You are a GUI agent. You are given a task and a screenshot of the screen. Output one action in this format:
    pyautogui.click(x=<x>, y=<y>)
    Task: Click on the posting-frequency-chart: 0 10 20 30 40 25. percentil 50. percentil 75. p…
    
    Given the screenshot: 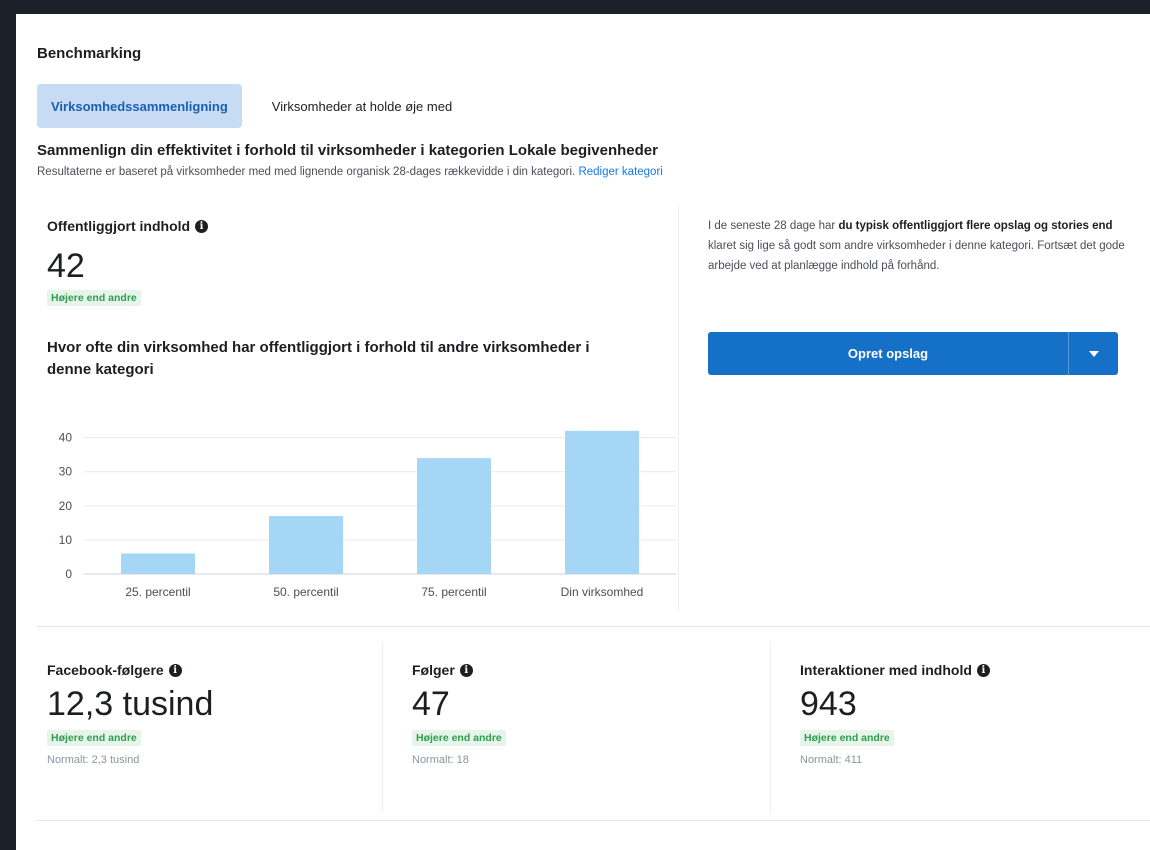 What is the action you would take?
    pyautogui.click(x=367, y=514)
    